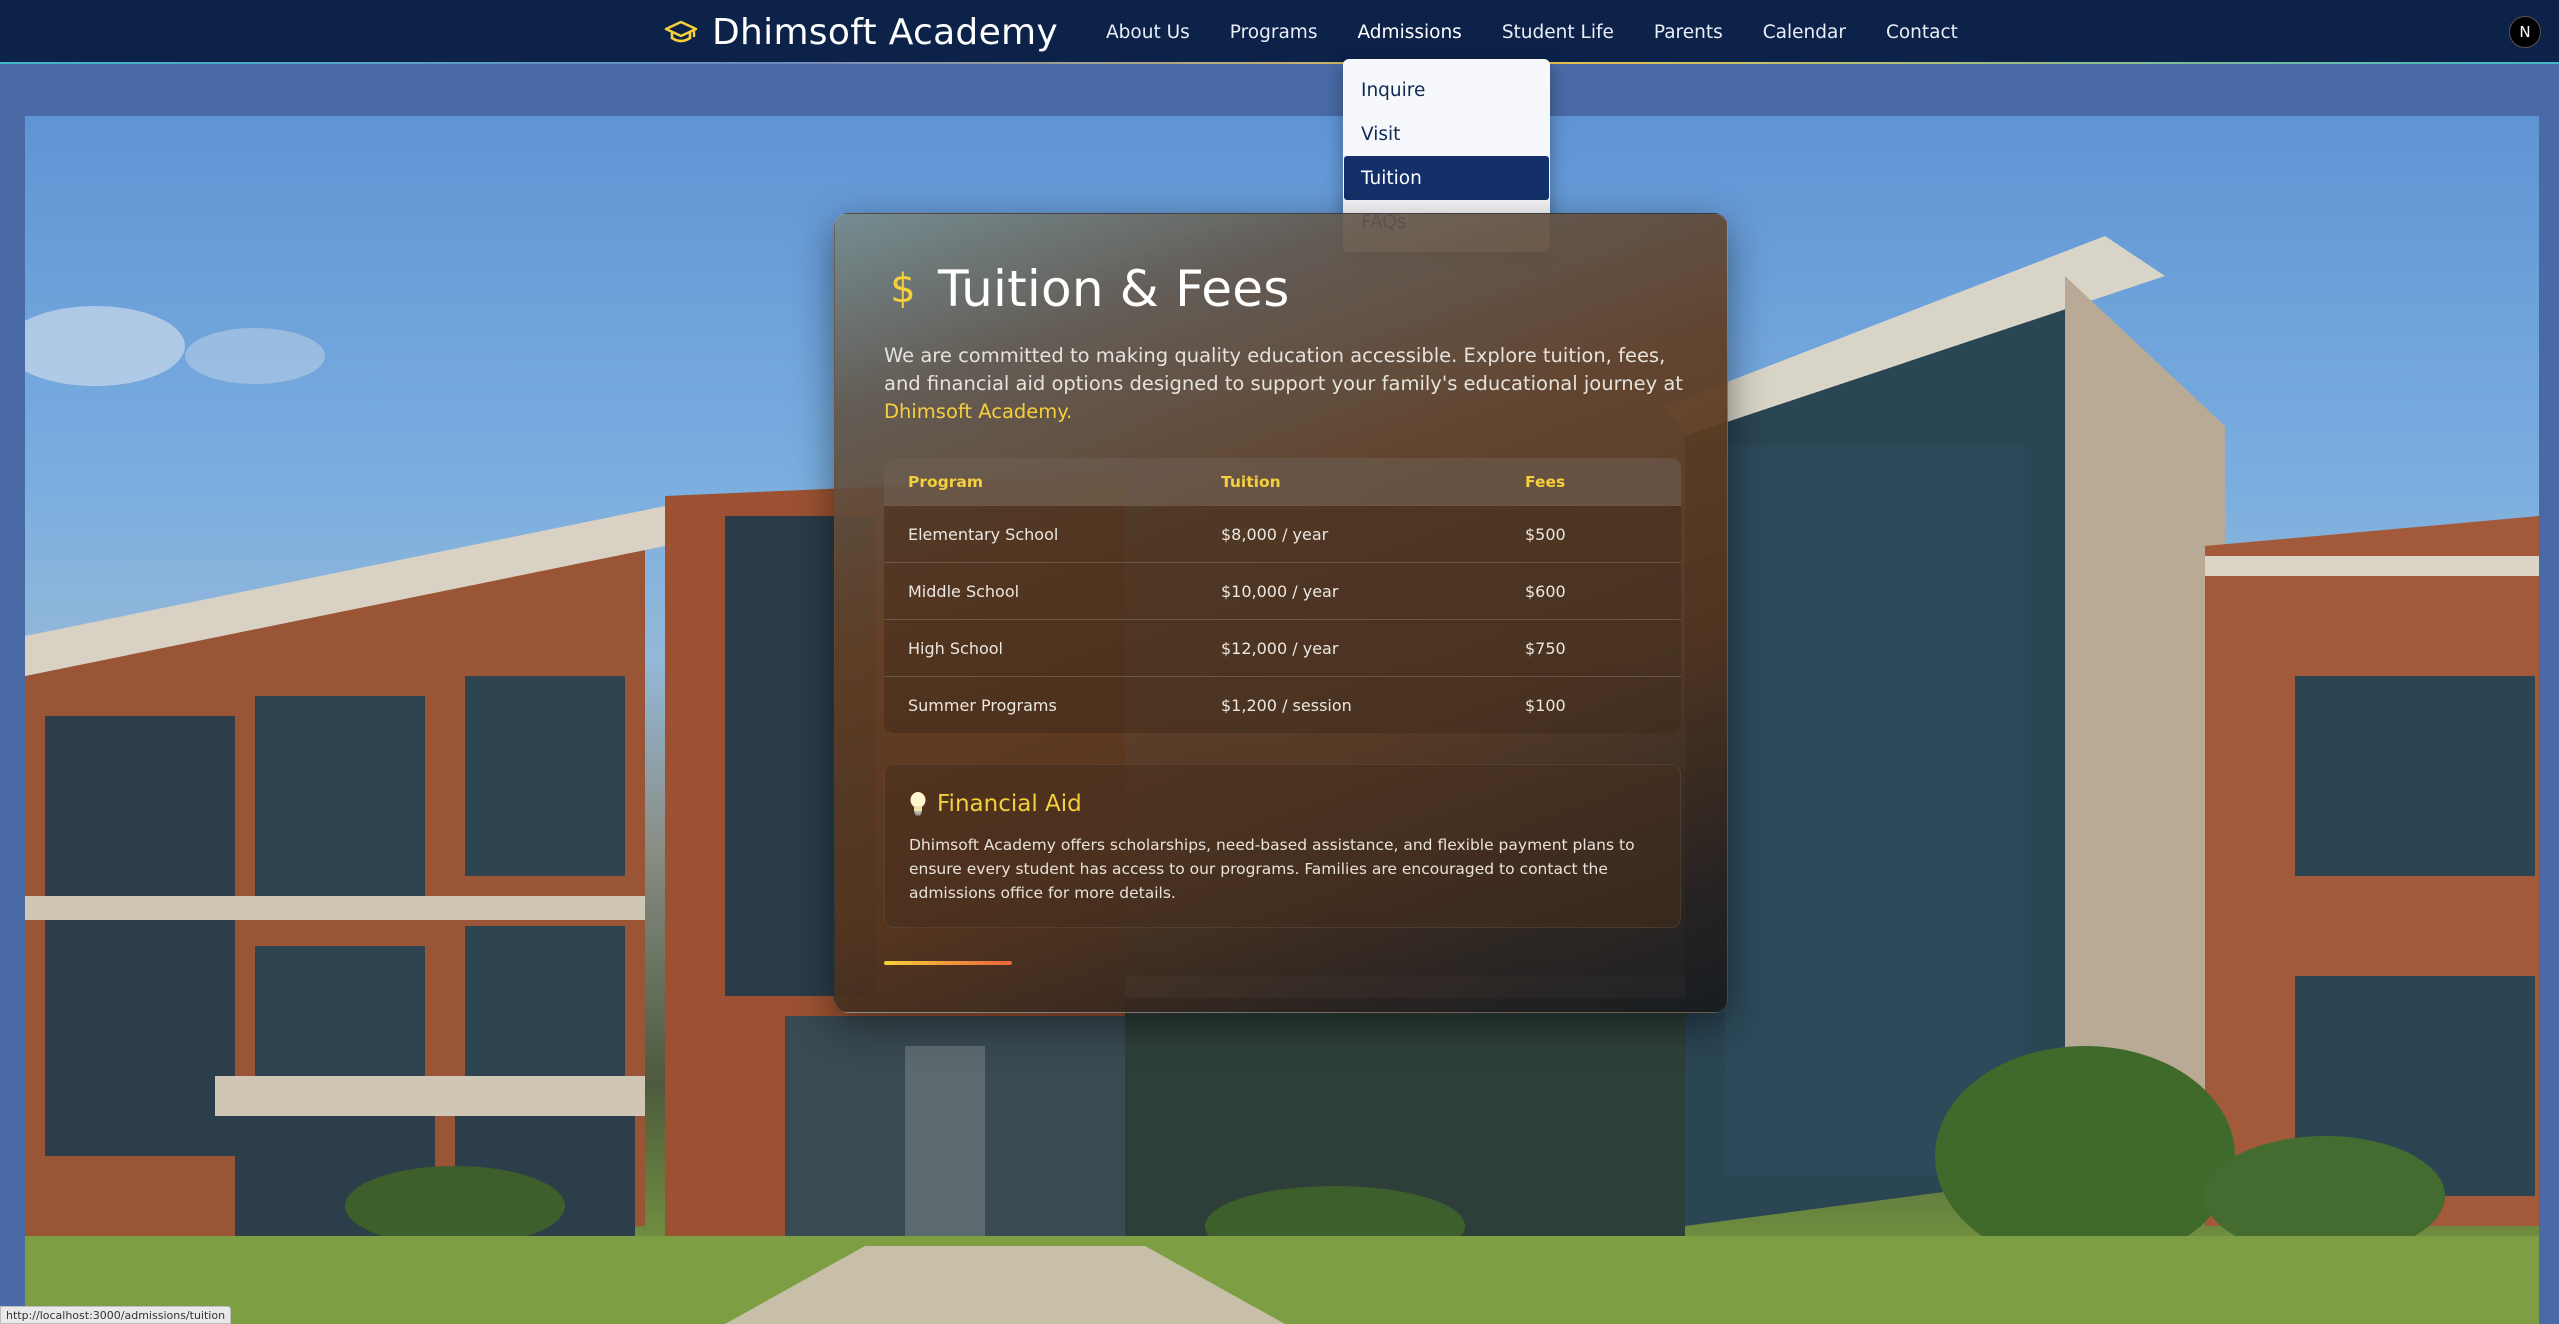 The image size is (2559, 1324). I want to click on cell-program: High School, so click(955, 648).